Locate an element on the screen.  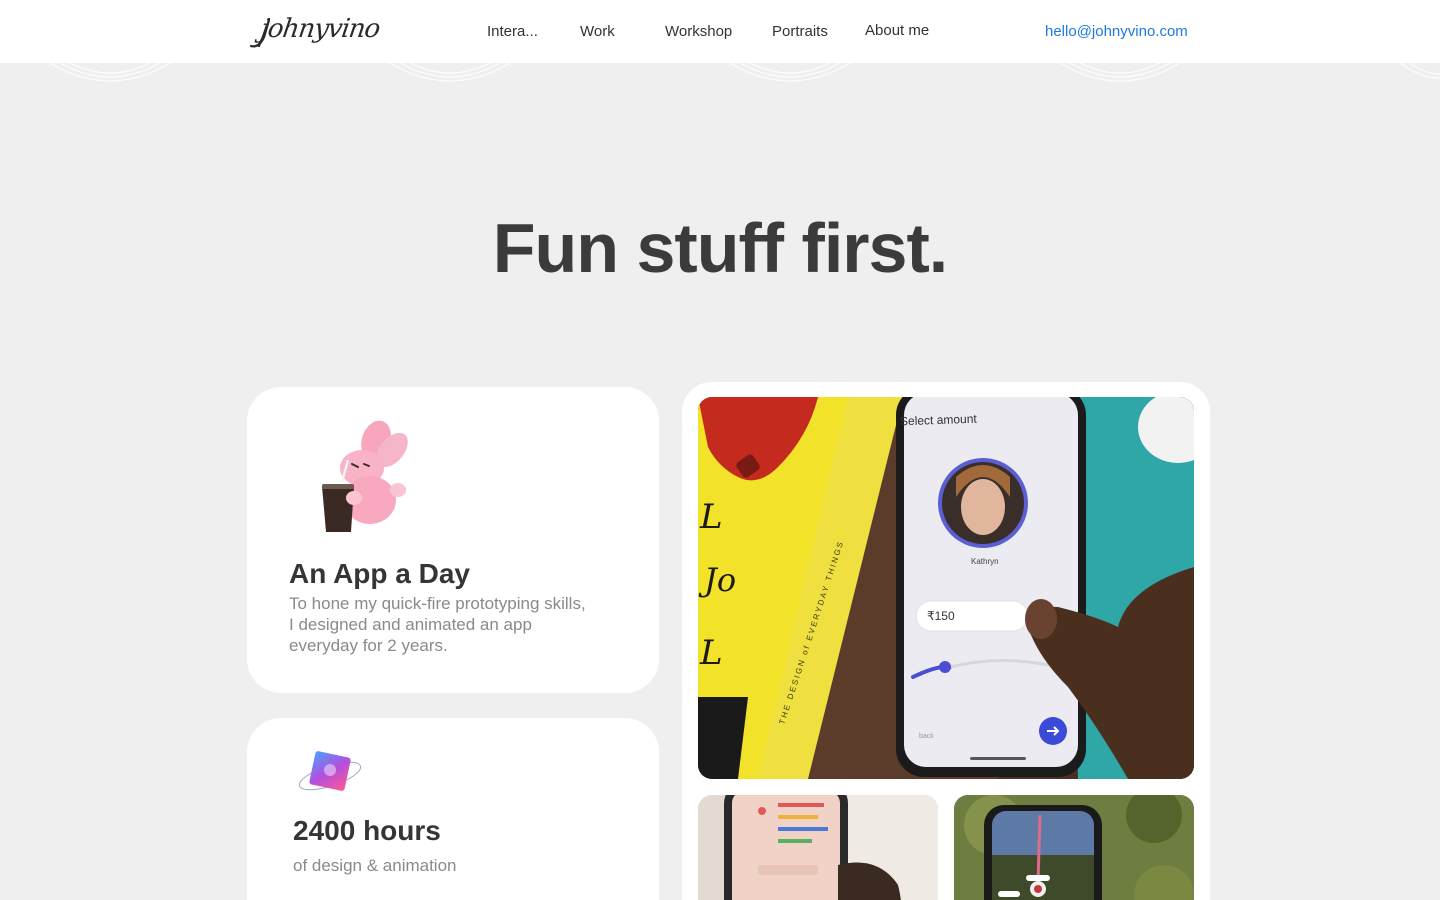
video-back-label: back is located at coordinates (926, 736).